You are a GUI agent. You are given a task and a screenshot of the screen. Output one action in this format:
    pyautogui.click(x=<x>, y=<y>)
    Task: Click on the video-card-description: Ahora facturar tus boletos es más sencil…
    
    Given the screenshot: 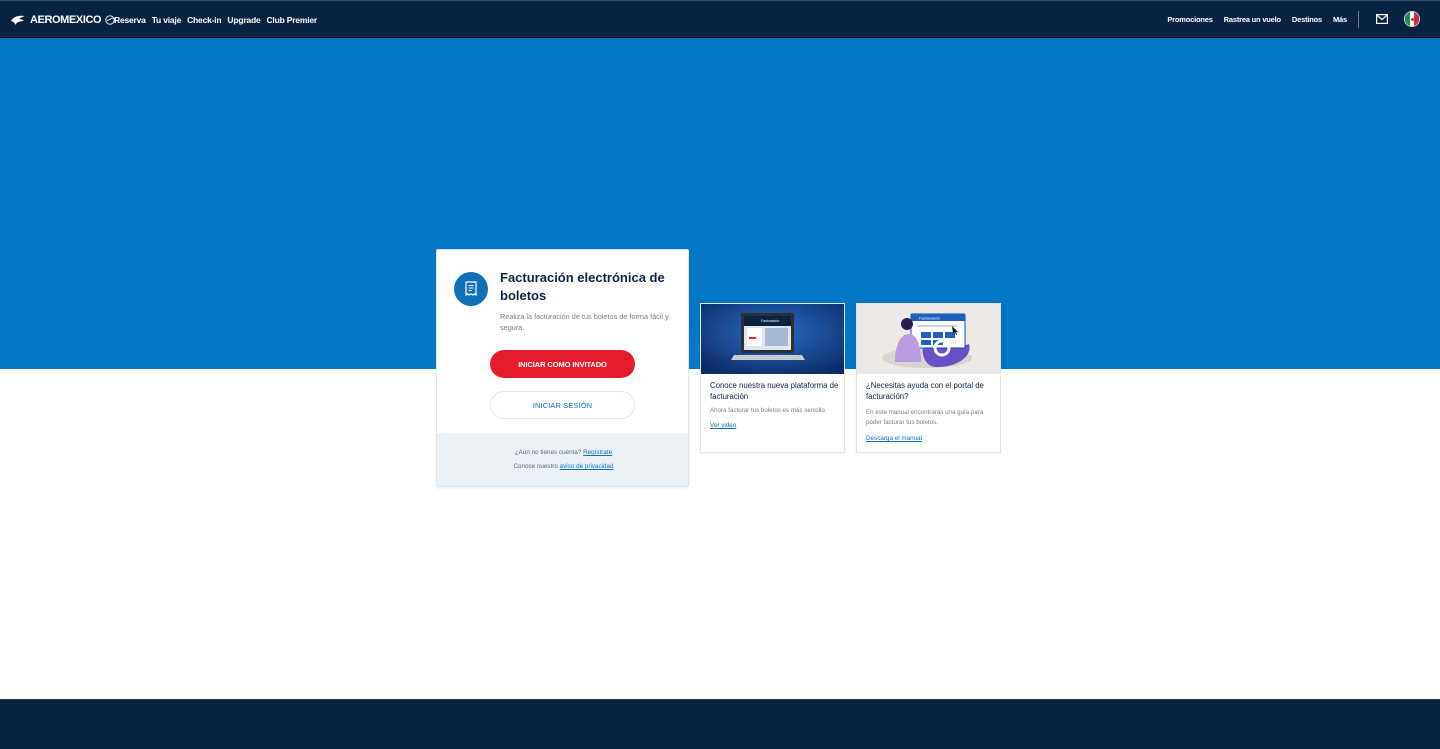 What is the action you would take?
    pyautogui.click(x=768, y=410)
    